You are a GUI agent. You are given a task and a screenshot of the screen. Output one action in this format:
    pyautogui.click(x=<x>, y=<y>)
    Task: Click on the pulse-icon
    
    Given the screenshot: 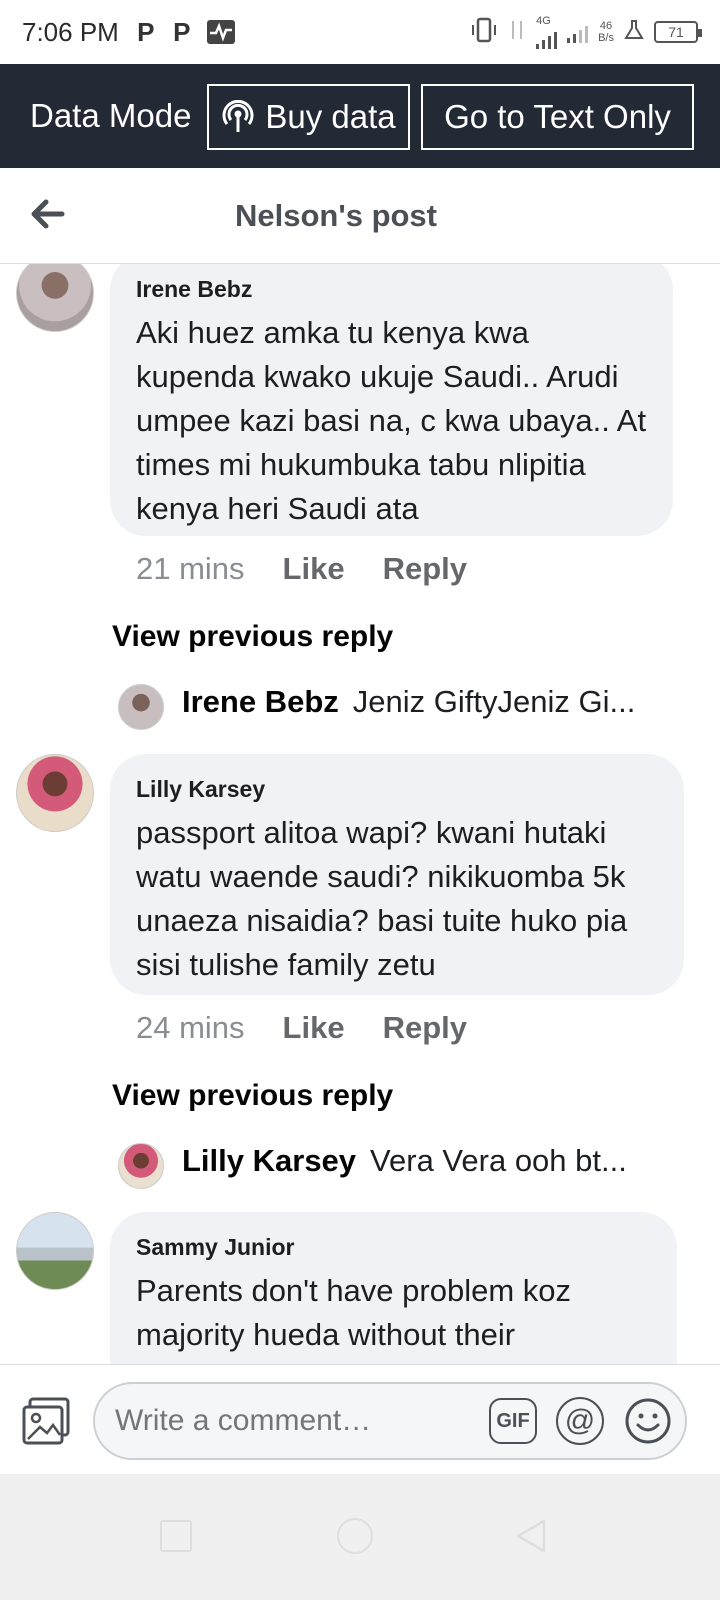 What is the action you would take?
    pyautogui.click(x=220, y=32)
    